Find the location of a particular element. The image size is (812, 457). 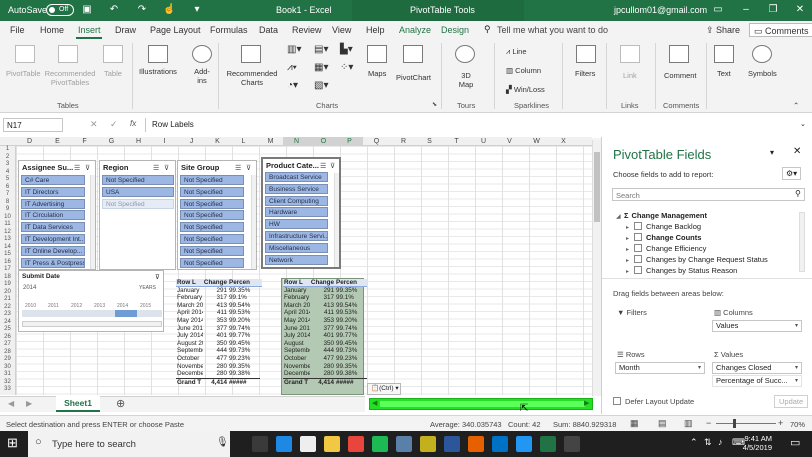

slicer-item: Business Service is located at coordinates (296, 188).